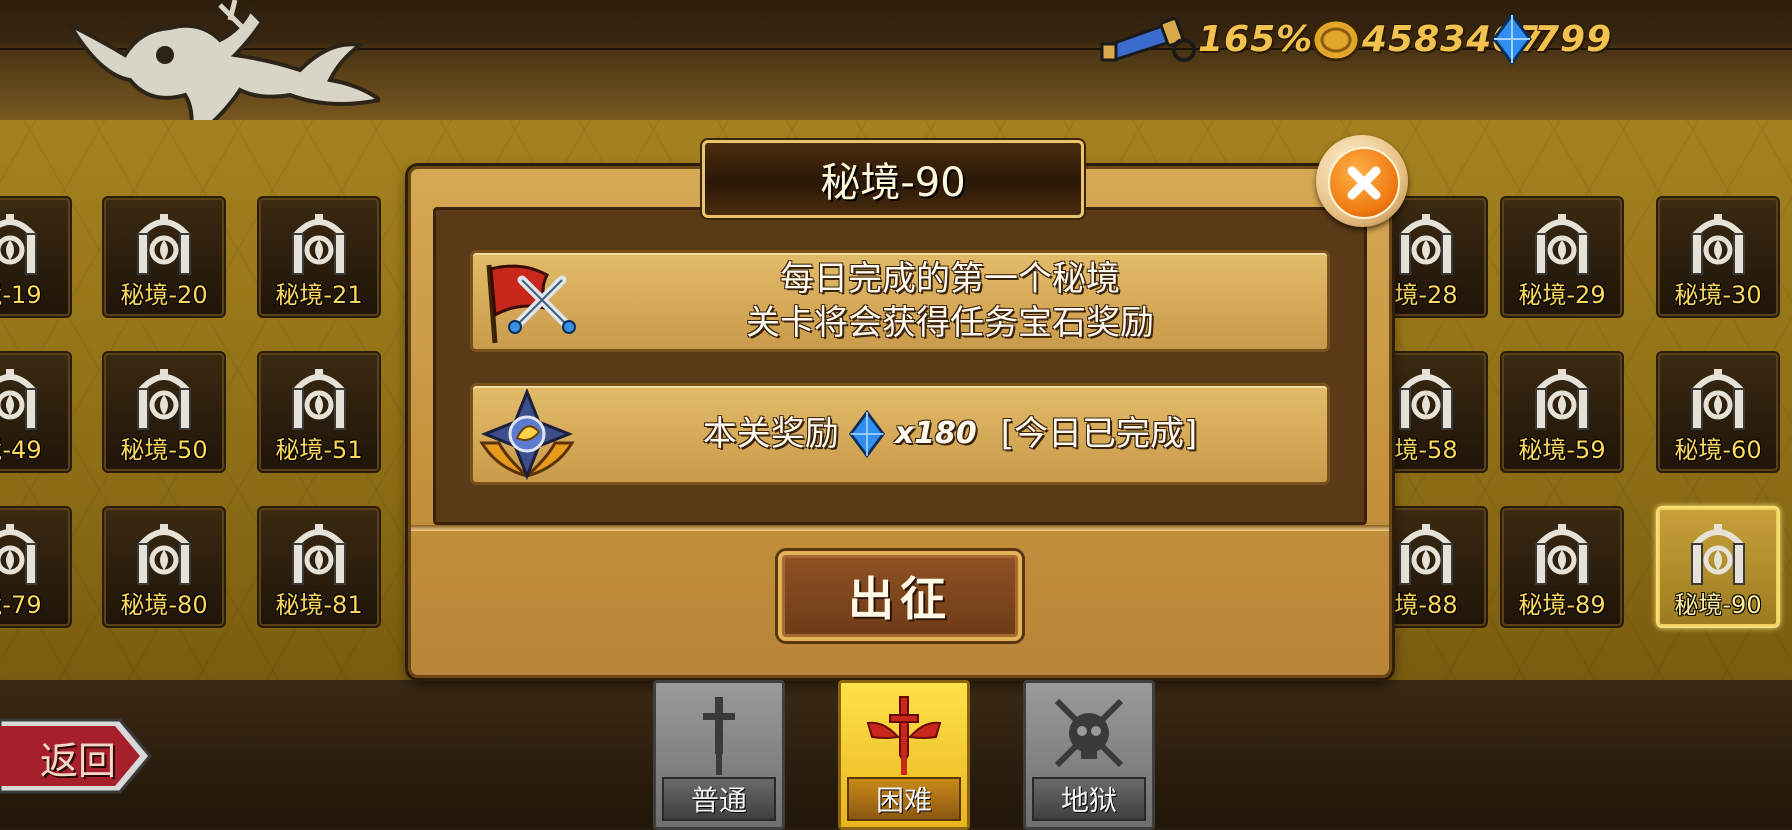 The image size is (1792, 830). I want to click on tab-hell-label: 地狱, so click(1088, 800).